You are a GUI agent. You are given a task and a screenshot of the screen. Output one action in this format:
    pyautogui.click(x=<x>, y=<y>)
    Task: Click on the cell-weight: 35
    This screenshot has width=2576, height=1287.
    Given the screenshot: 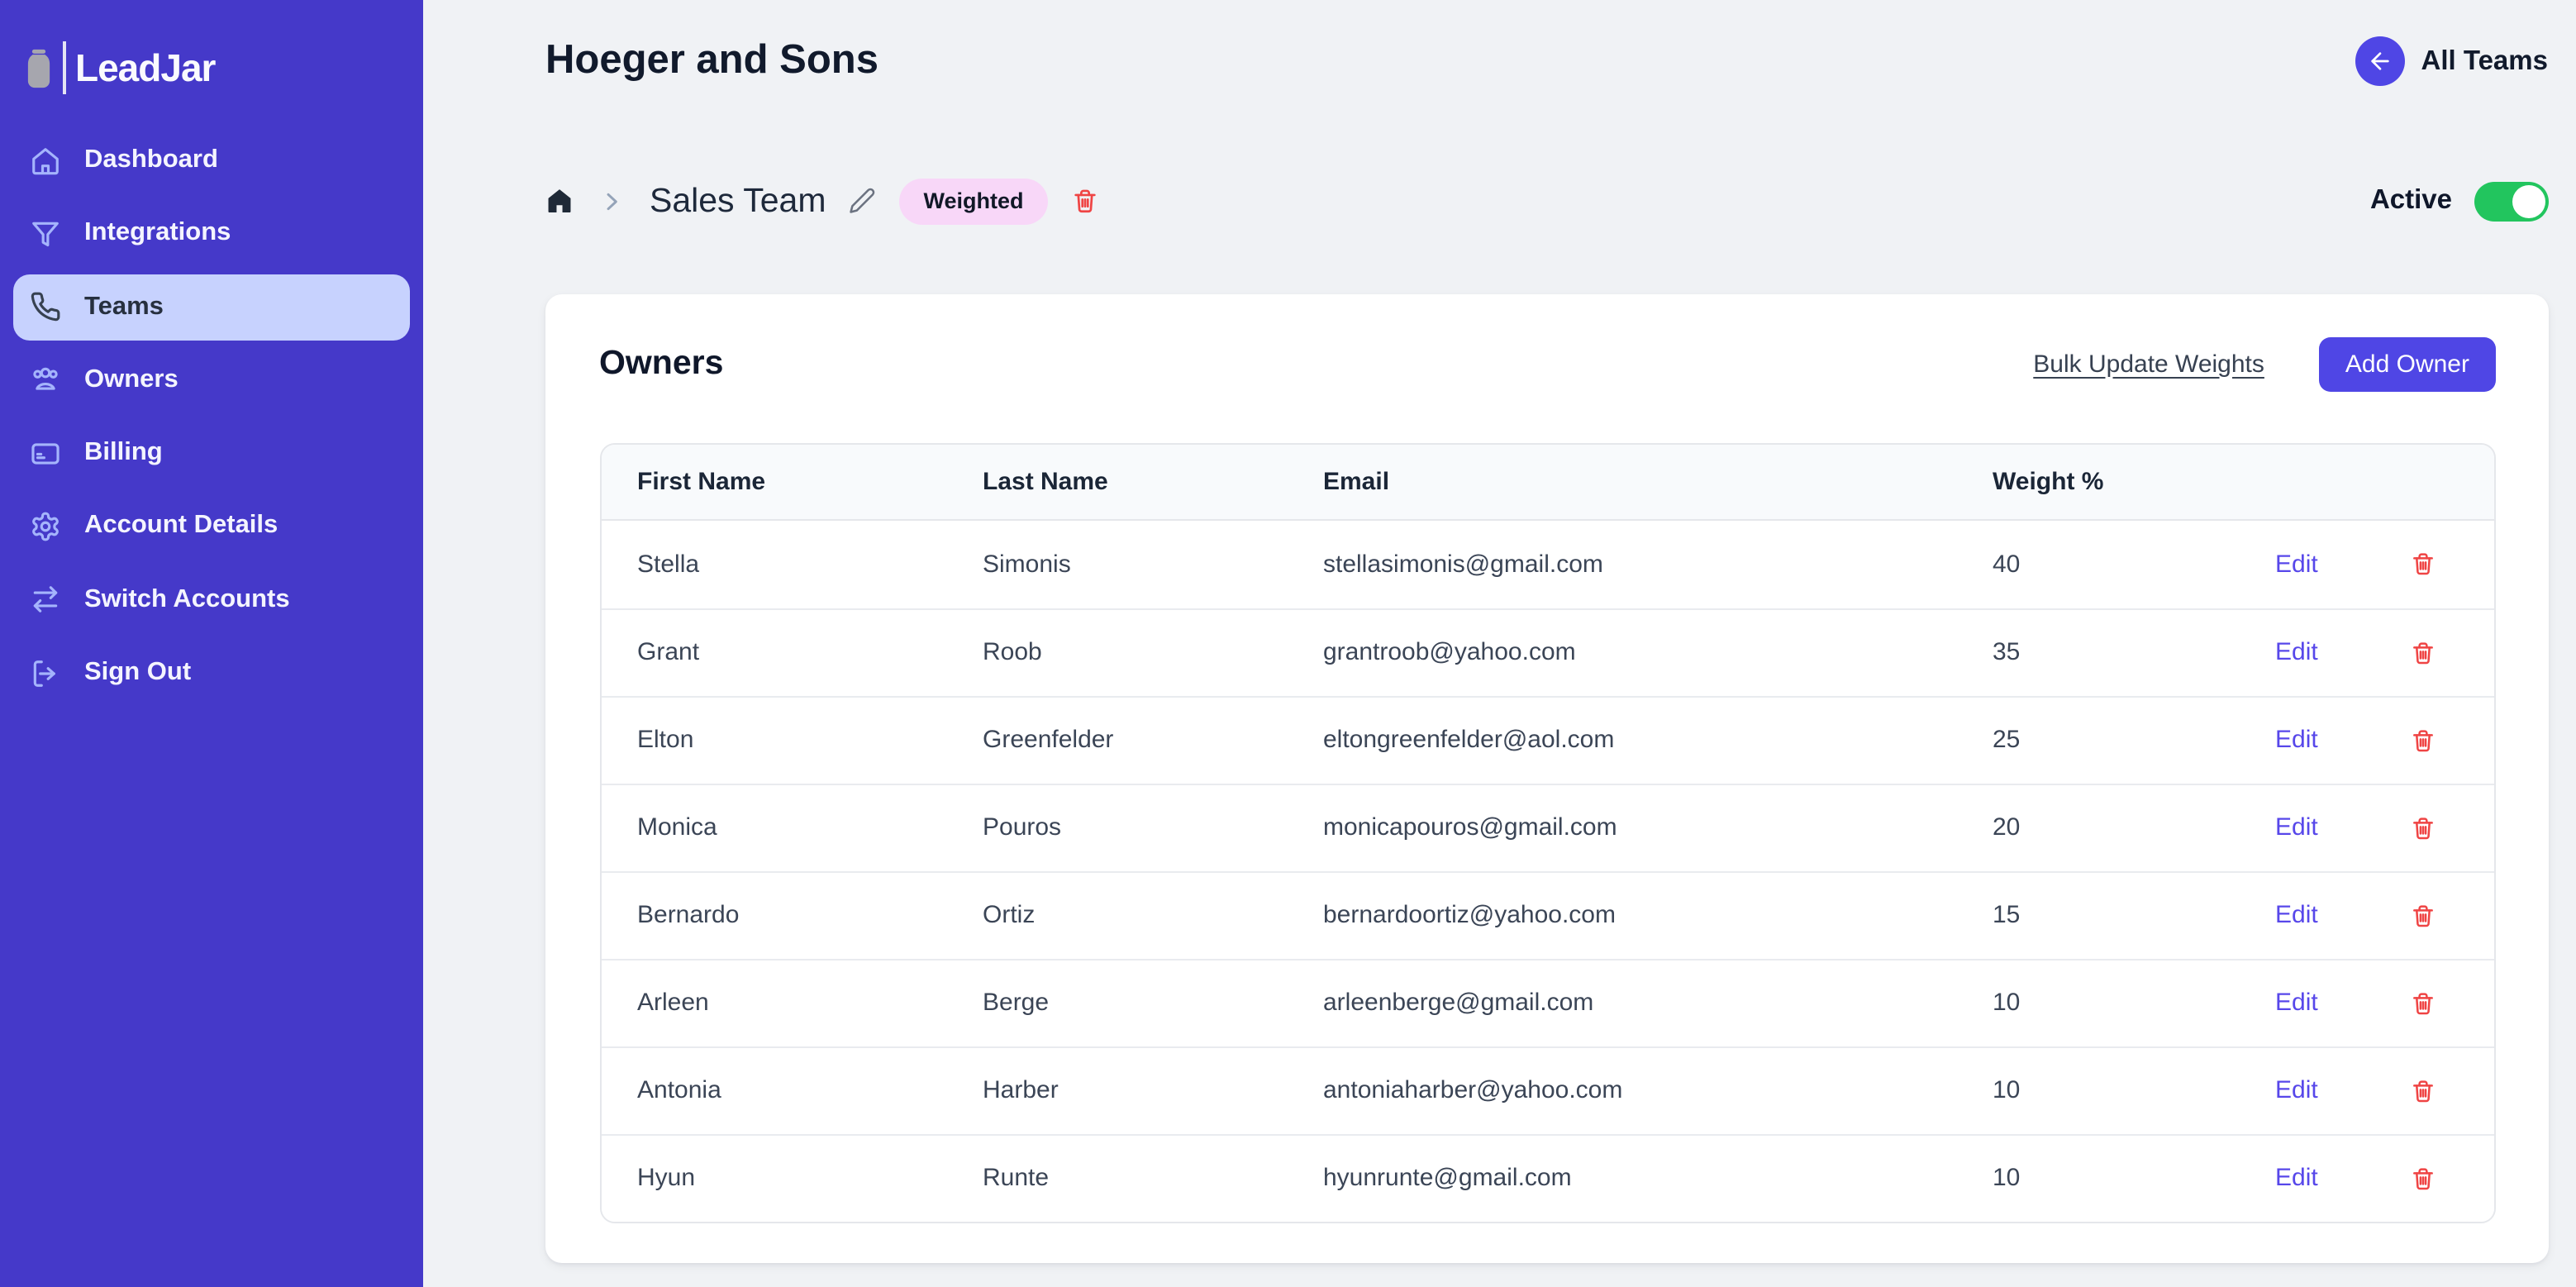 What is the action you would take?
    pyautogui.click(x=2007, y=652)
    